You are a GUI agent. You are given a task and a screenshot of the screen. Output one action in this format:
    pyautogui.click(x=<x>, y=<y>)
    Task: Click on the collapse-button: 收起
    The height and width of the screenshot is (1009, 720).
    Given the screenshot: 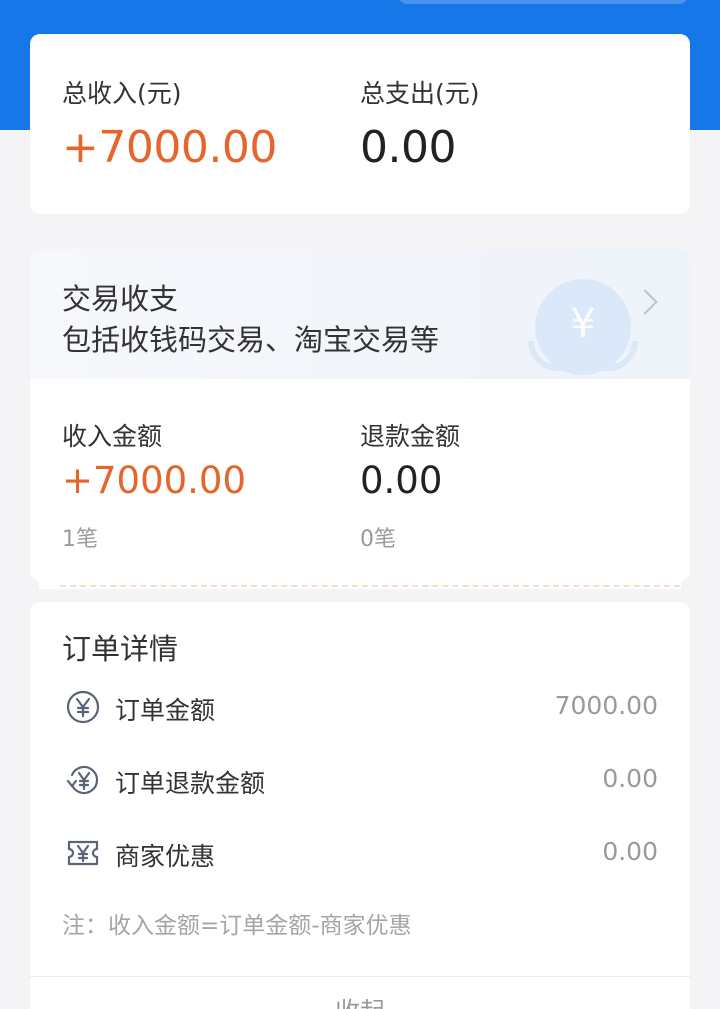 What is the action you would take?
    pyautogui.click(x=360, y=1000)
    